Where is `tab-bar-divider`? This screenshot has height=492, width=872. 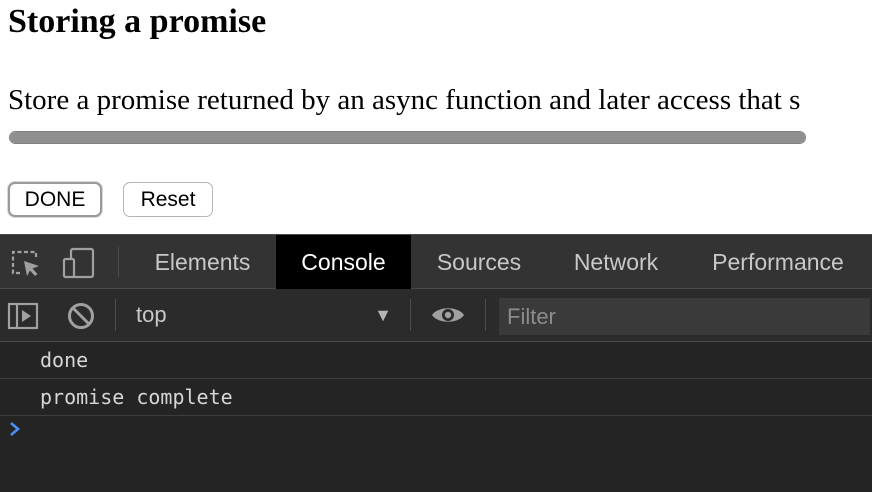
tab-bar-divider is located at coordinates (118, 262).